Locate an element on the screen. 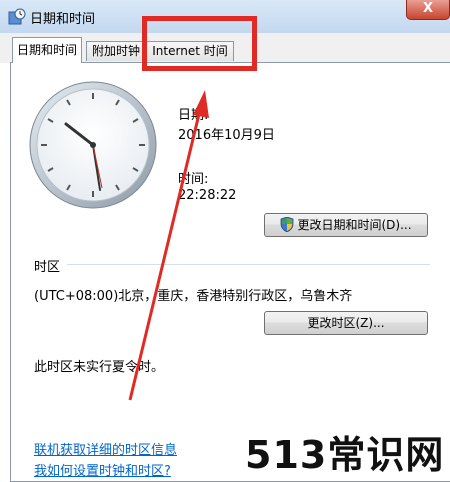 This screenshot has height=482, width=450. annotation-highlight-box is located at coordinates (199, 43).